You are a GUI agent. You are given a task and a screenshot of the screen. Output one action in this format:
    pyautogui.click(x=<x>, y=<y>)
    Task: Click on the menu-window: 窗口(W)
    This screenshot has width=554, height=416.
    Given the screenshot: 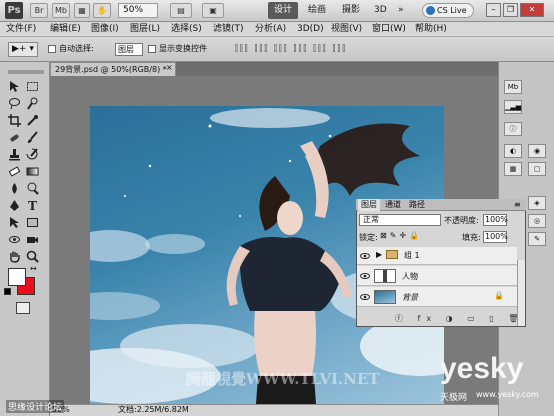 What is the action you would take?
    pyautogui.click(x=389, y=29)
    